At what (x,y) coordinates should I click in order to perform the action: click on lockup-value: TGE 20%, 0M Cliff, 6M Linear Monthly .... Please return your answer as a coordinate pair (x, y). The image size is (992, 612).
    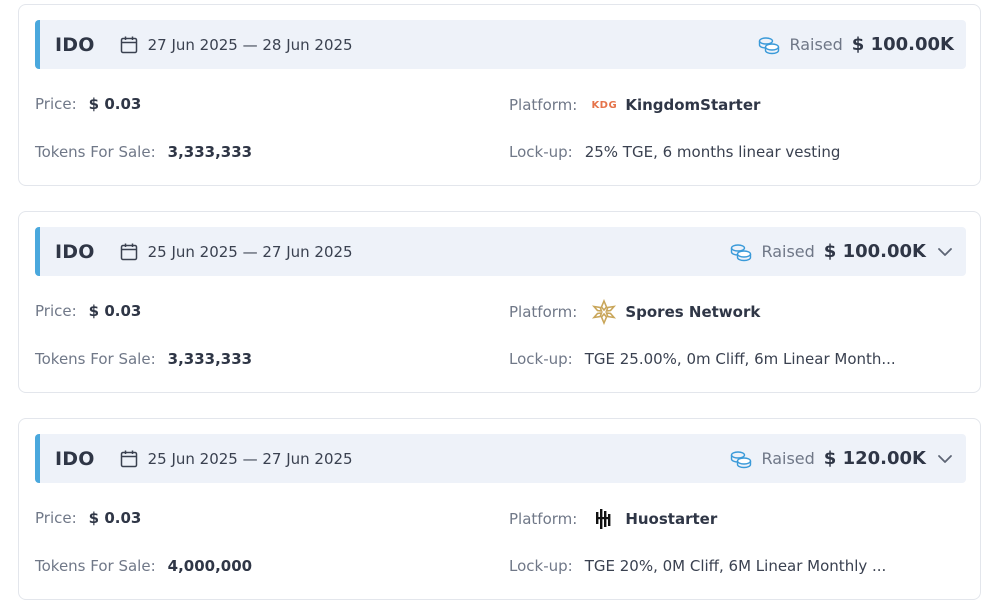
    Looking at the image, I should click on (735, 566).